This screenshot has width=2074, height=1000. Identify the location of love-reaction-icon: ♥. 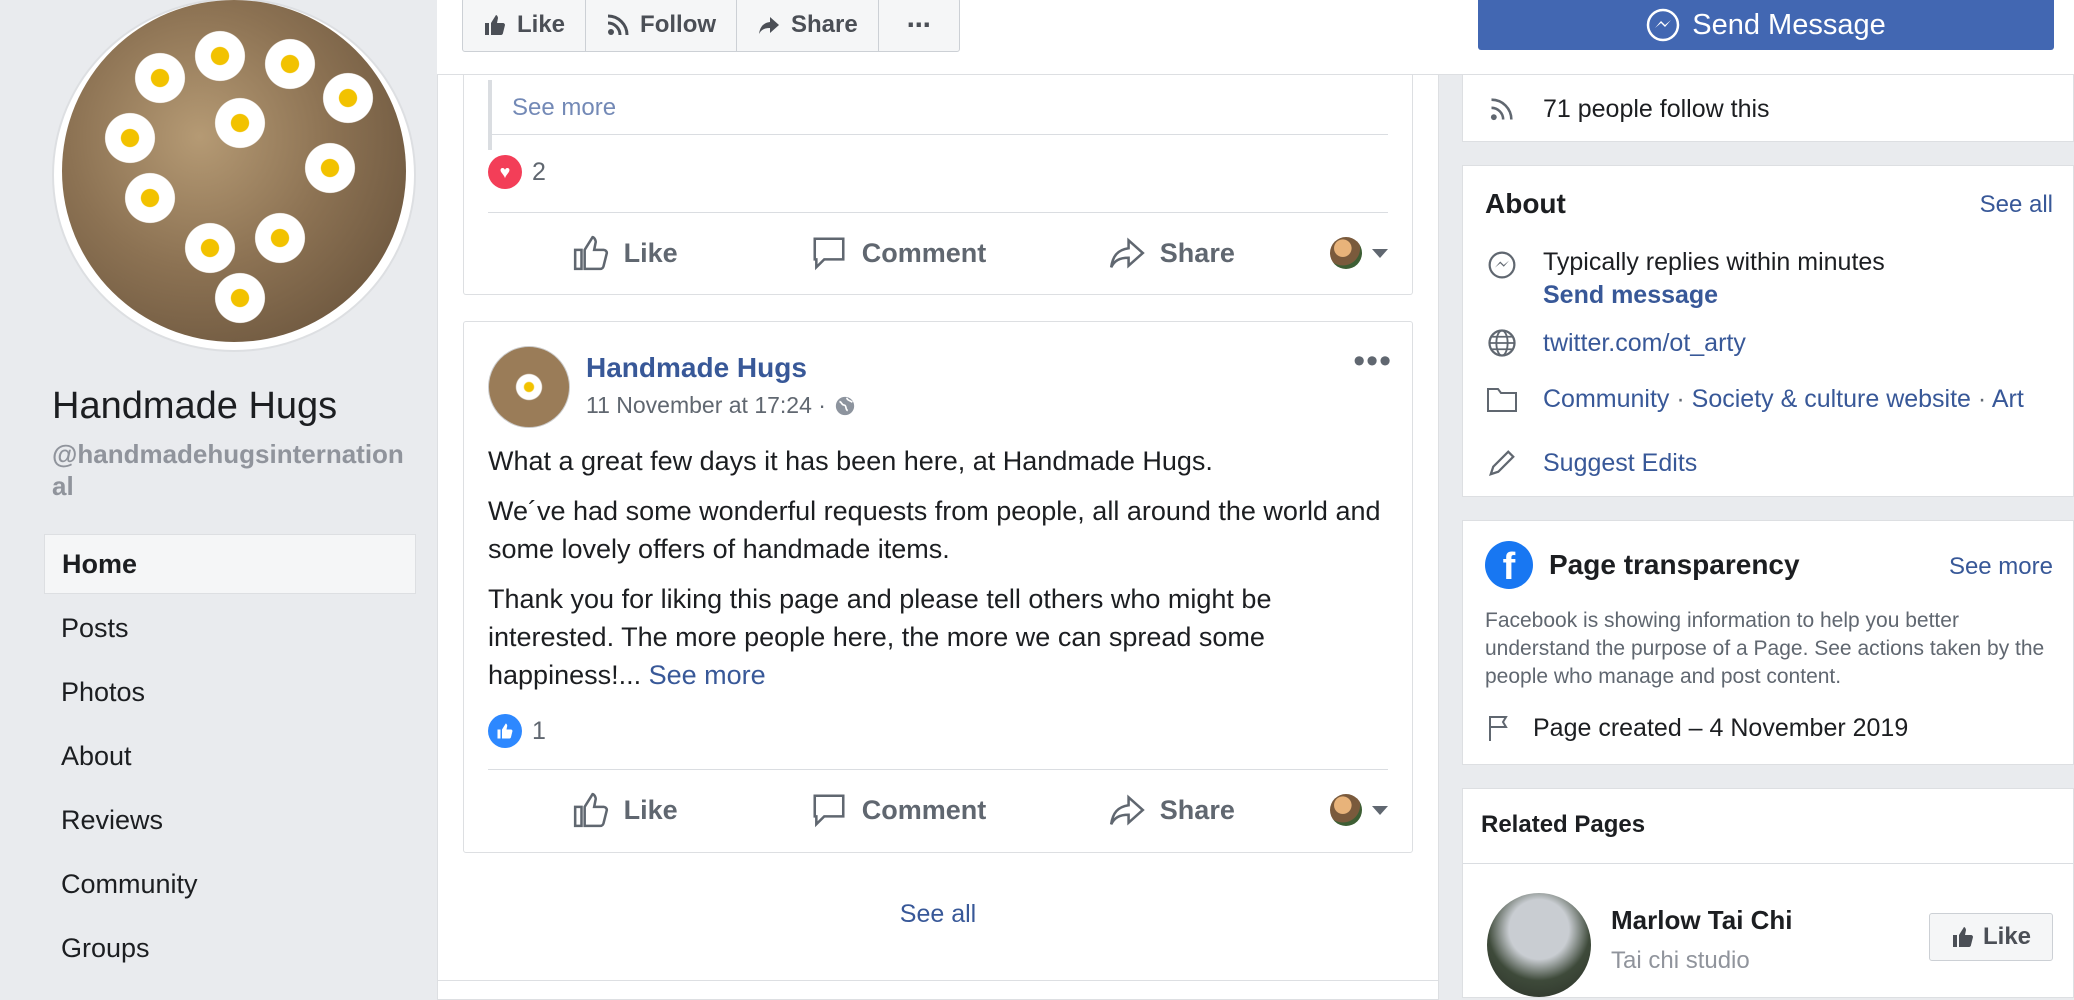
(505, 172).